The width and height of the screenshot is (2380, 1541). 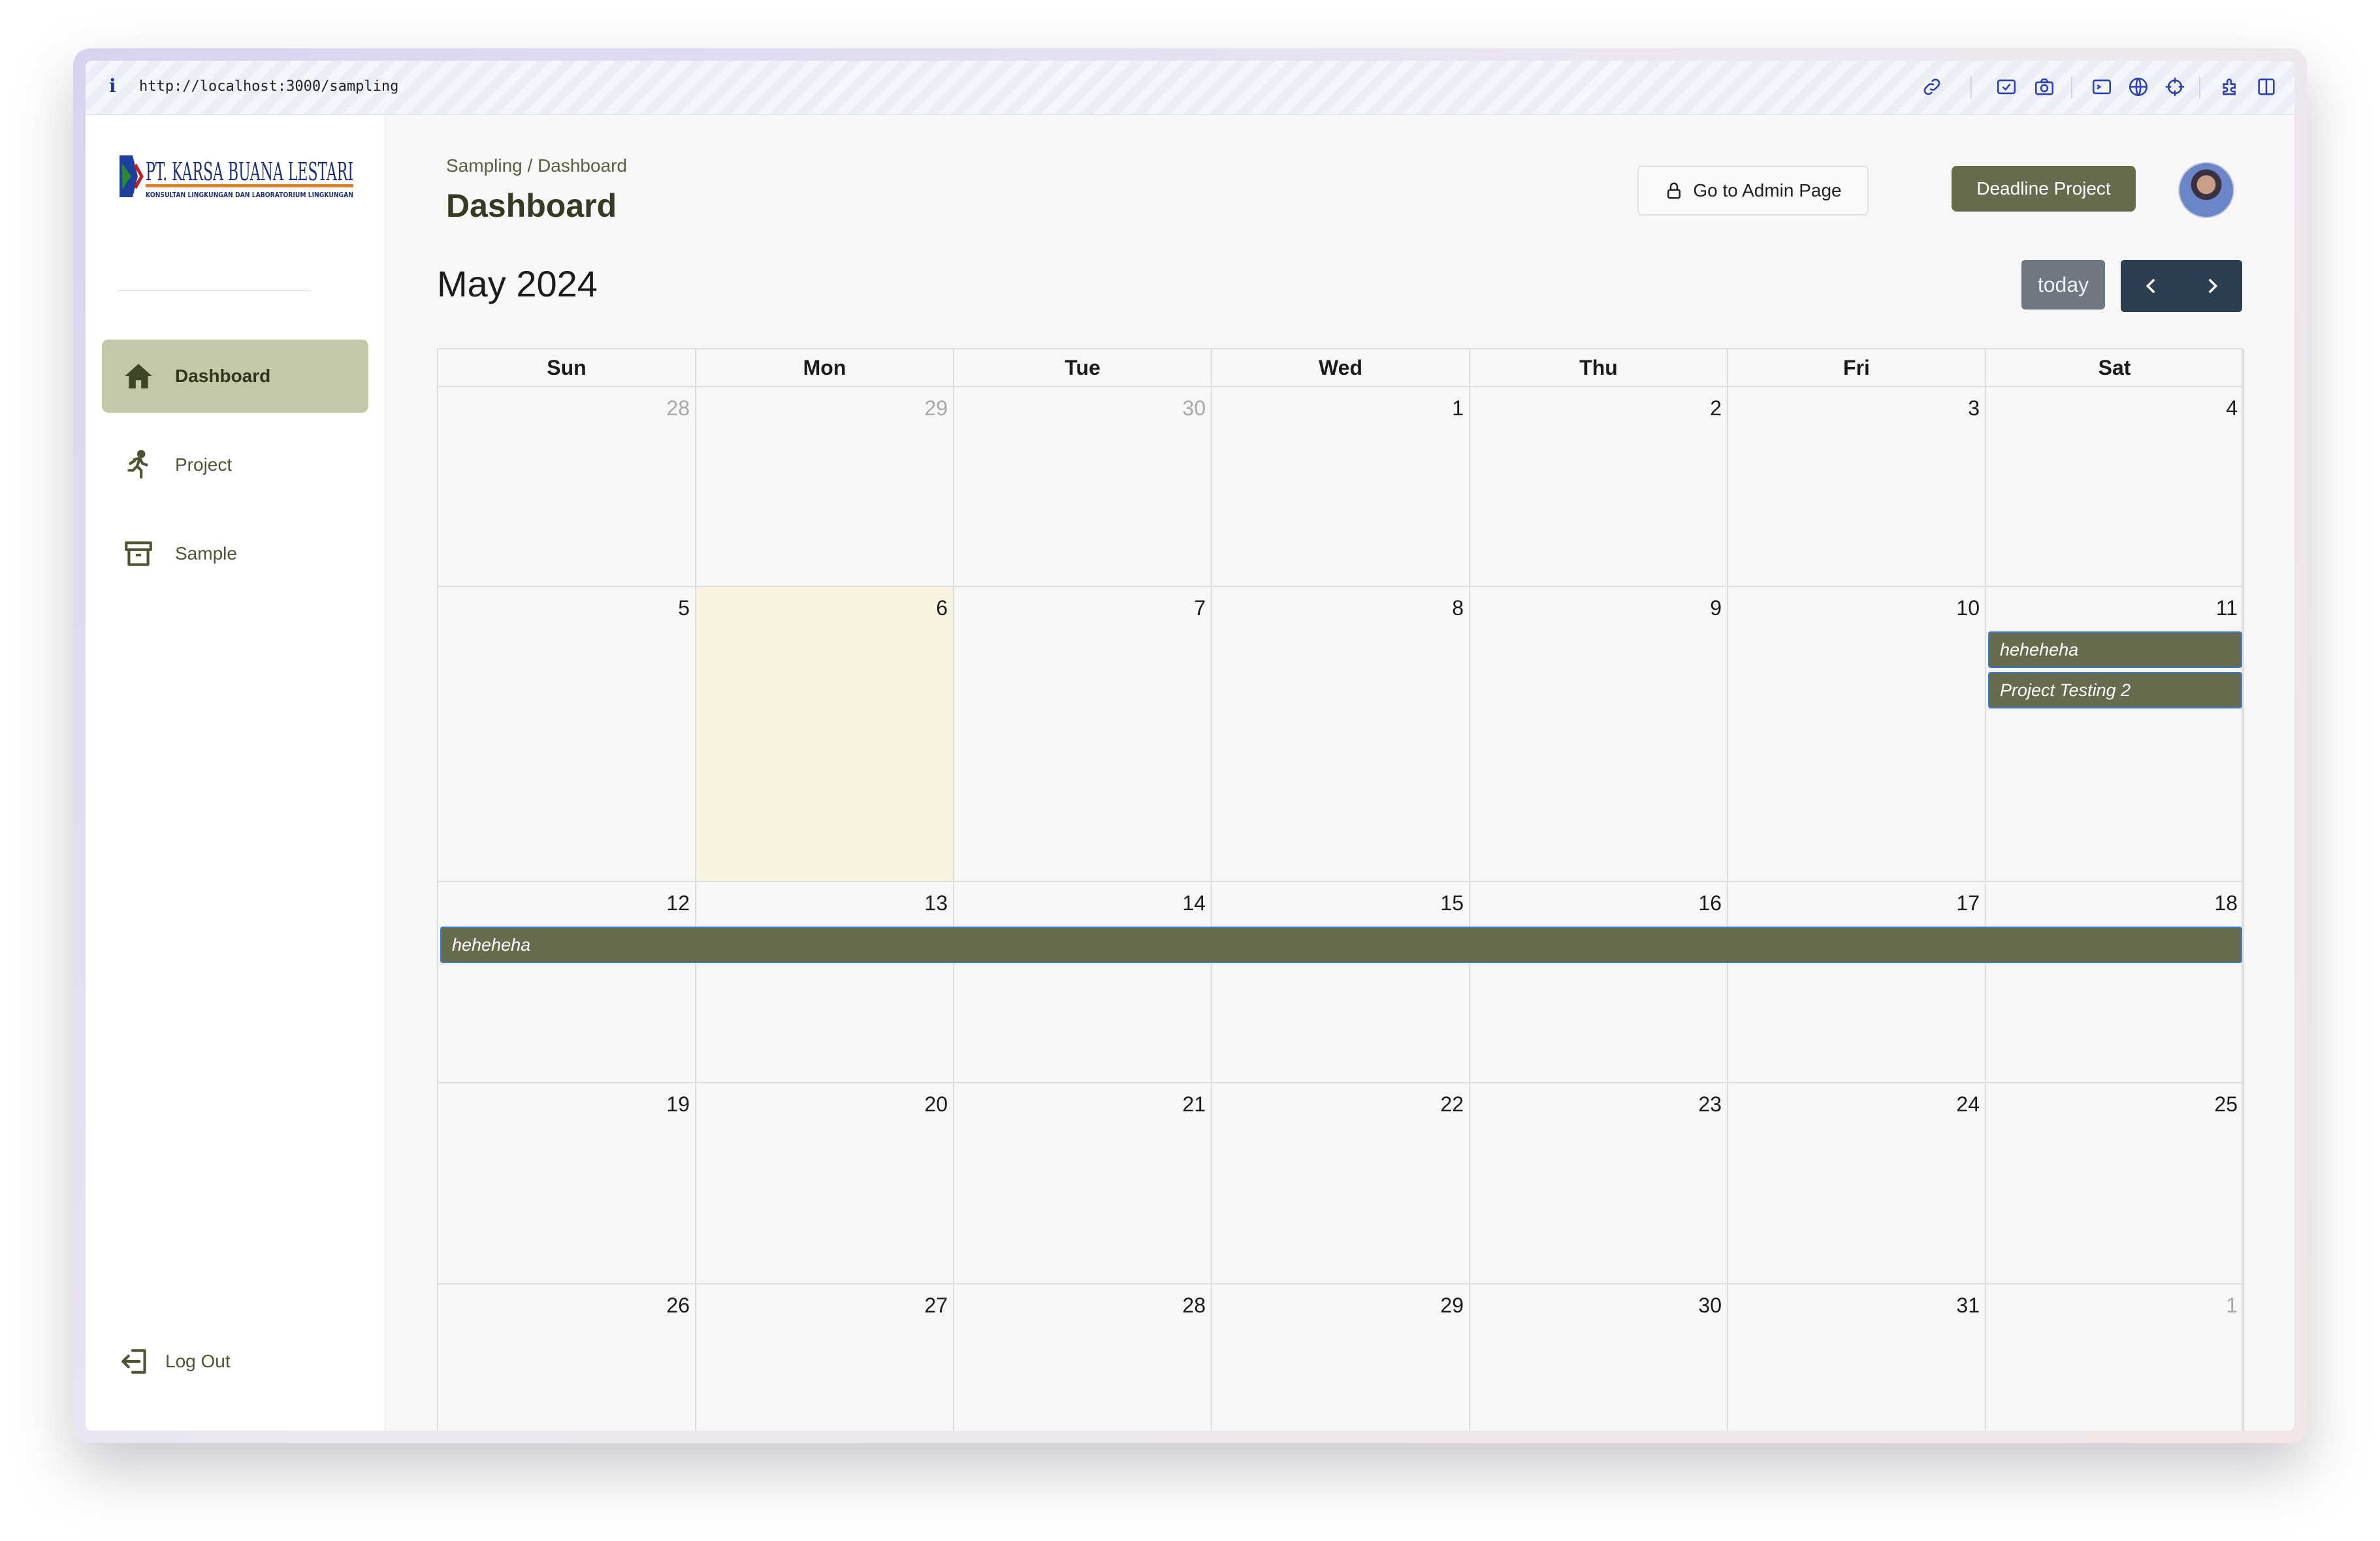 I want to click on logout-button: Log Out, so click(x=174, y=1361).